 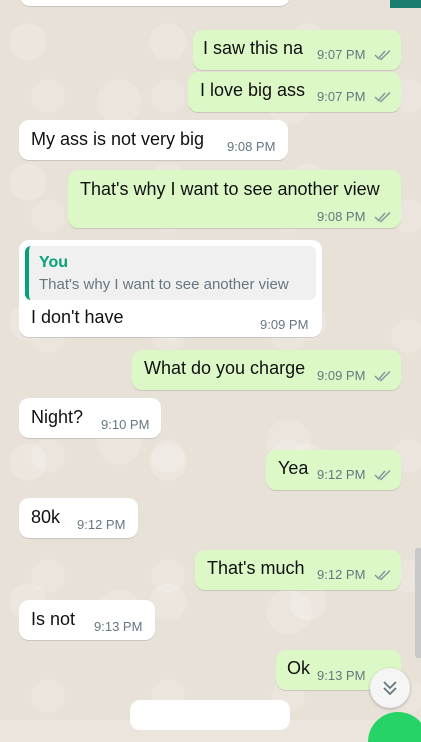 What do you see at coordinates (57, 417) in the screenshot?
I see `message-text: Night?` at bounding box center [57, 417].